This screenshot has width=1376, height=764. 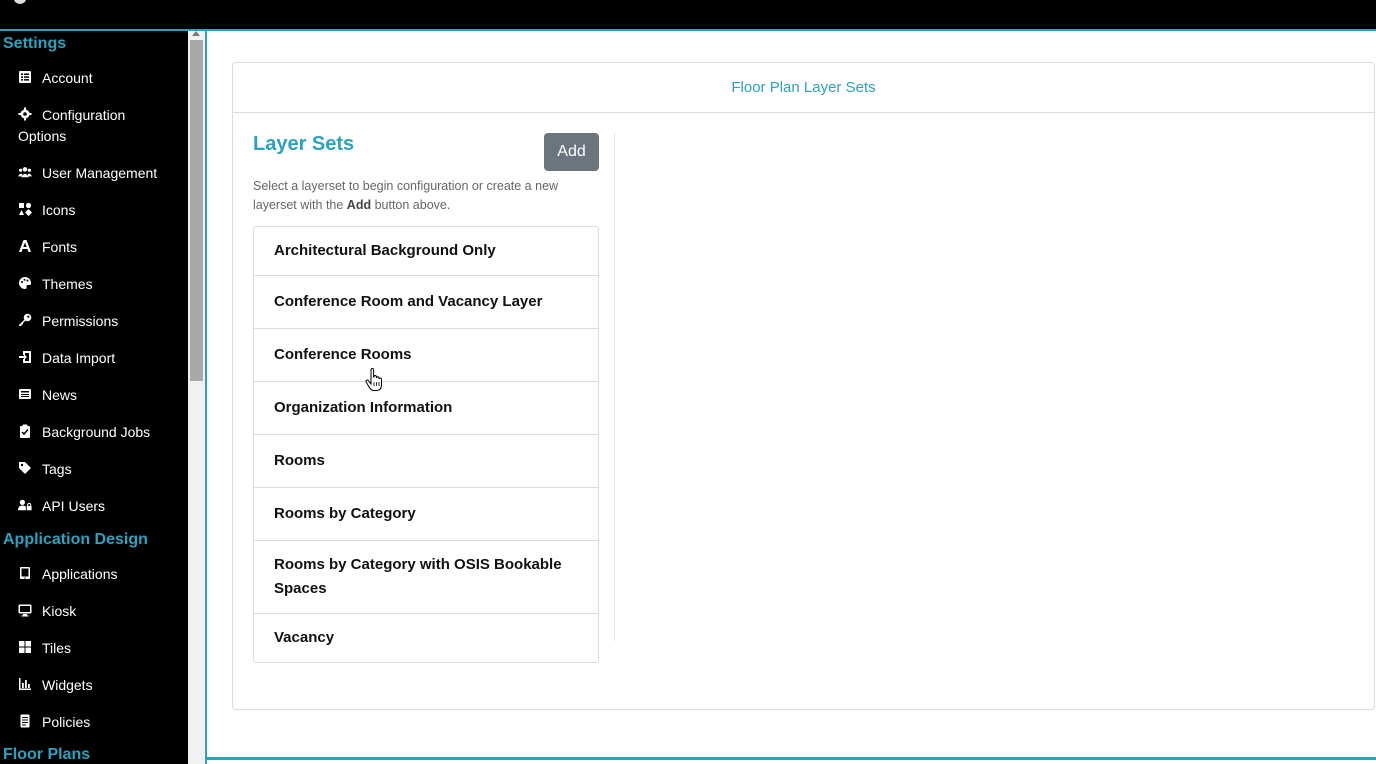 I want to click on top-bar, so click(x=688, y=15).